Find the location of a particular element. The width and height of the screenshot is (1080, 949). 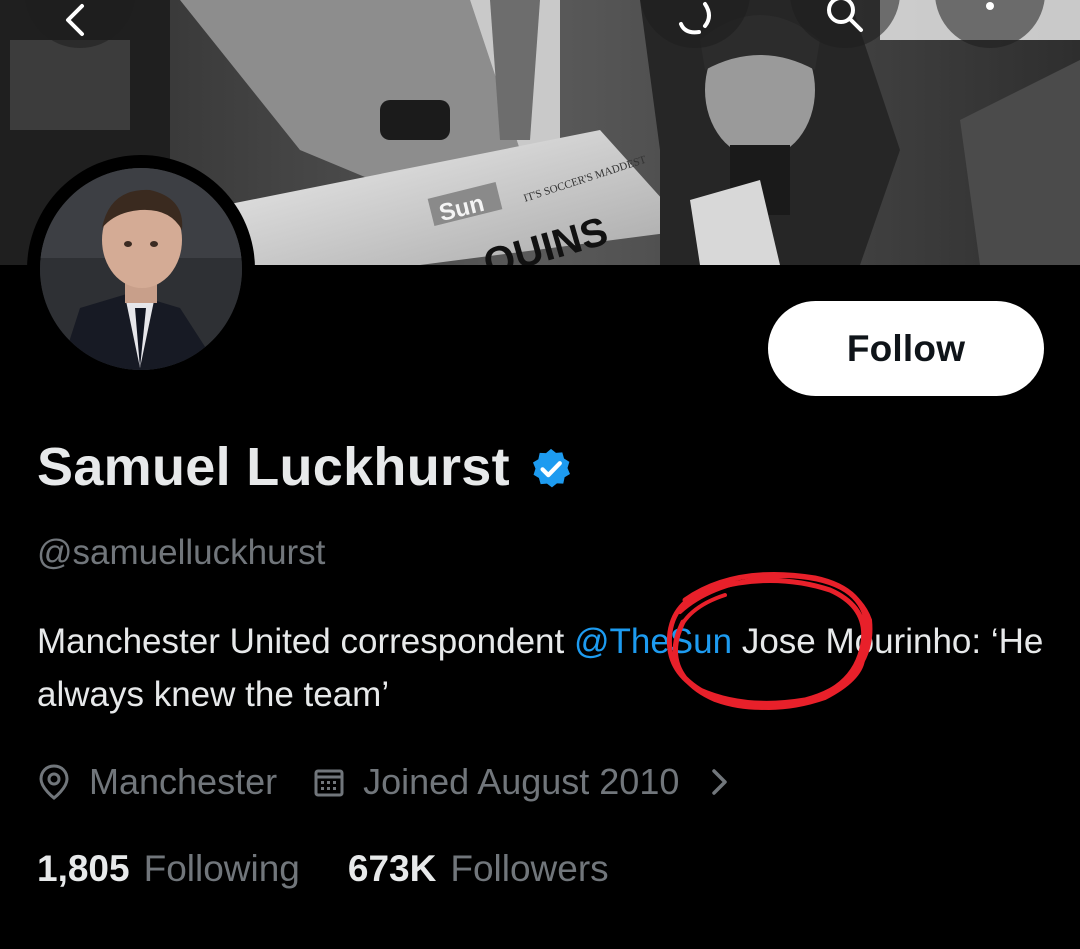

chevron-right-icon is located at coordinates (720, 782).